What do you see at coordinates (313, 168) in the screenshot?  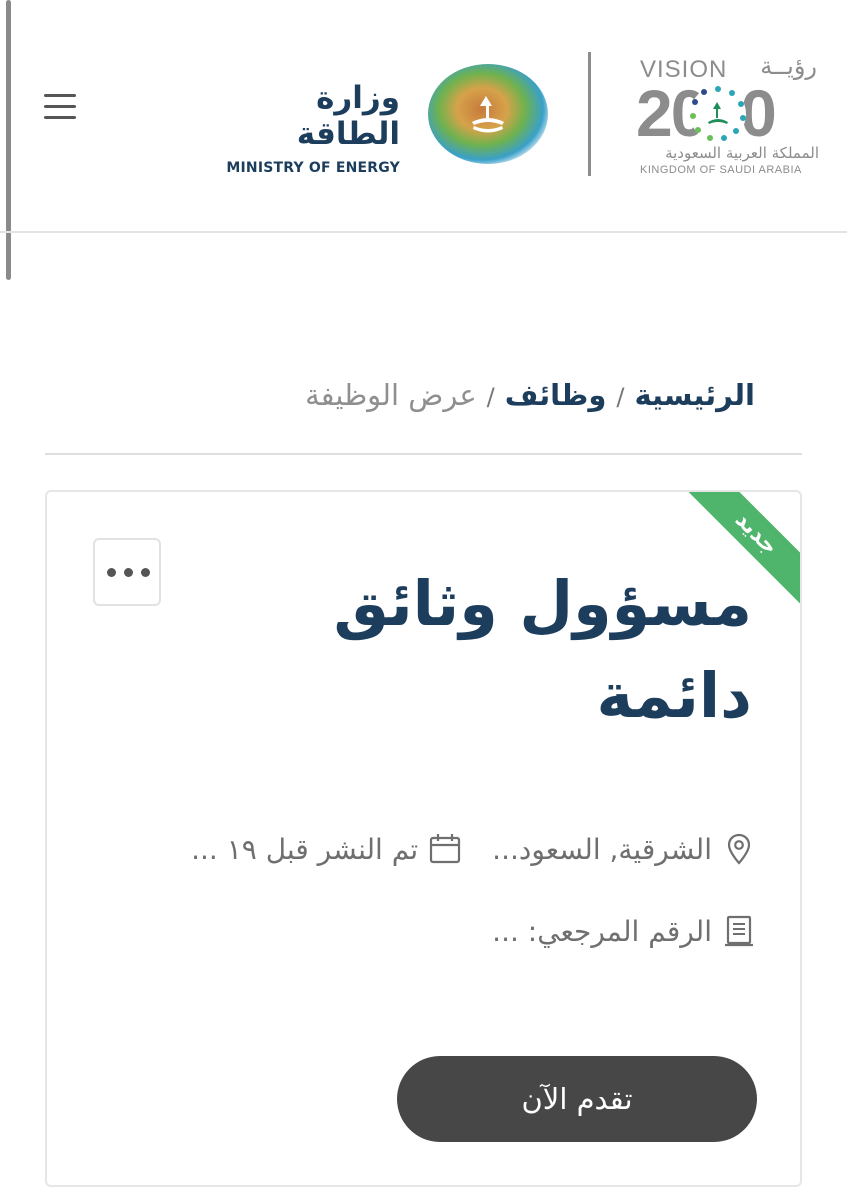 I see `ministry-name-english: MINISTRY OF ENERGY` at bounding box center [313, 168].